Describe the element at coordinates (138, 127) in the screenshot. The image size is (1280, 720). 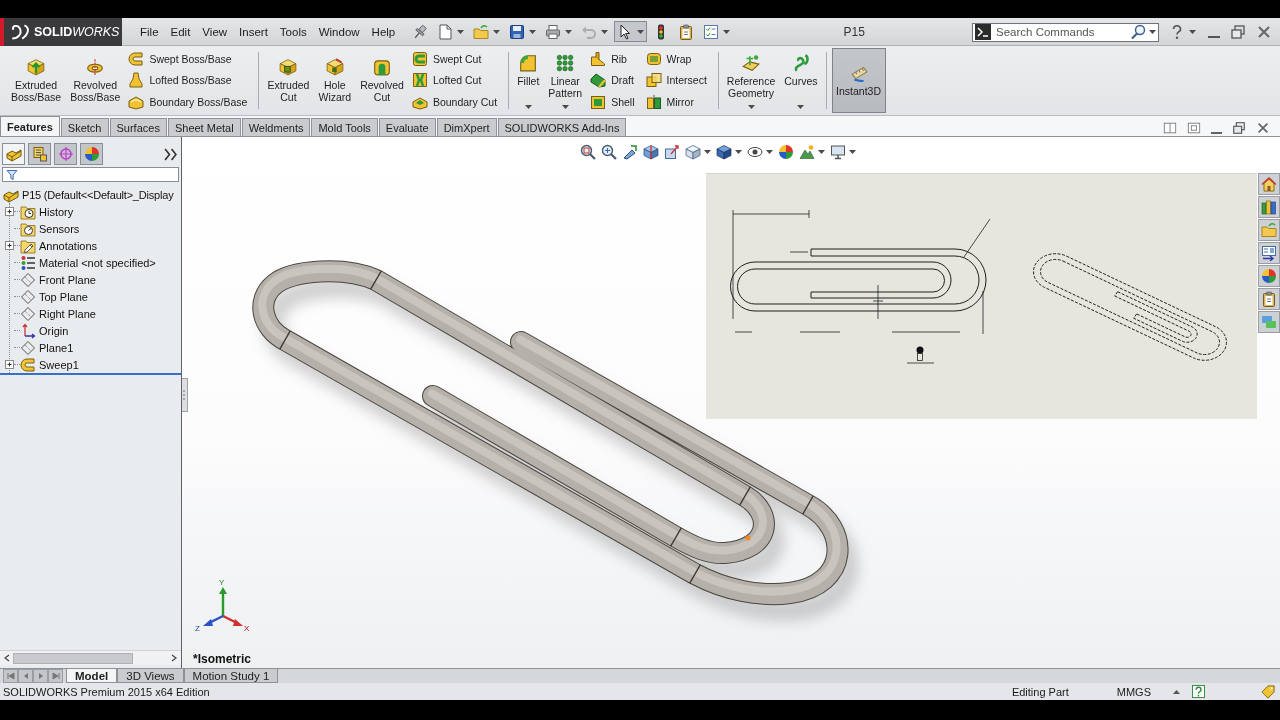
I see `command-tab: Surfaces` at that location.